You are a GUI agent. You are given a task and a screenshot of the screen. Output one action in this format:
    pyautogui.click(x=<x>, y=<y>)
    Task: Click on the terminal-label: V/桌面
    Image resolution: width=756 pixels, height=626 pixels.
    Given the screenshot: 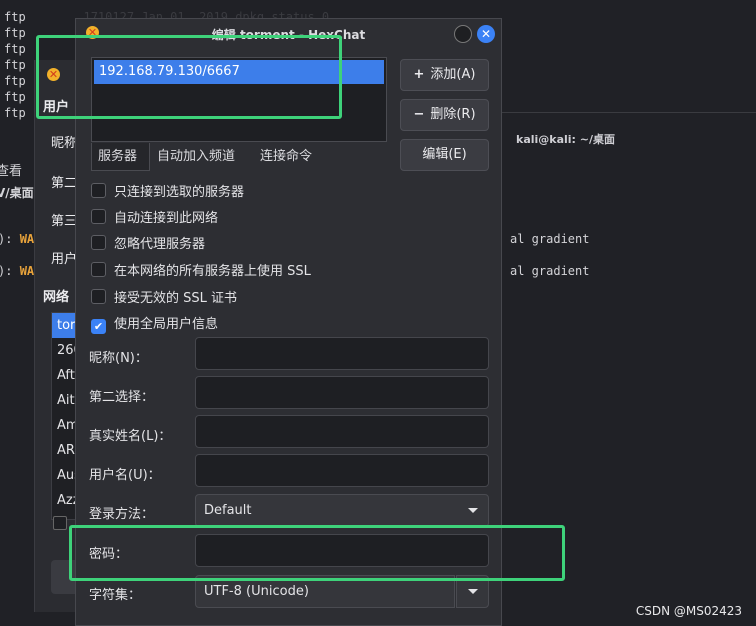 What is the action you would take?
    pyautogui.click(x=17, y=193)
    